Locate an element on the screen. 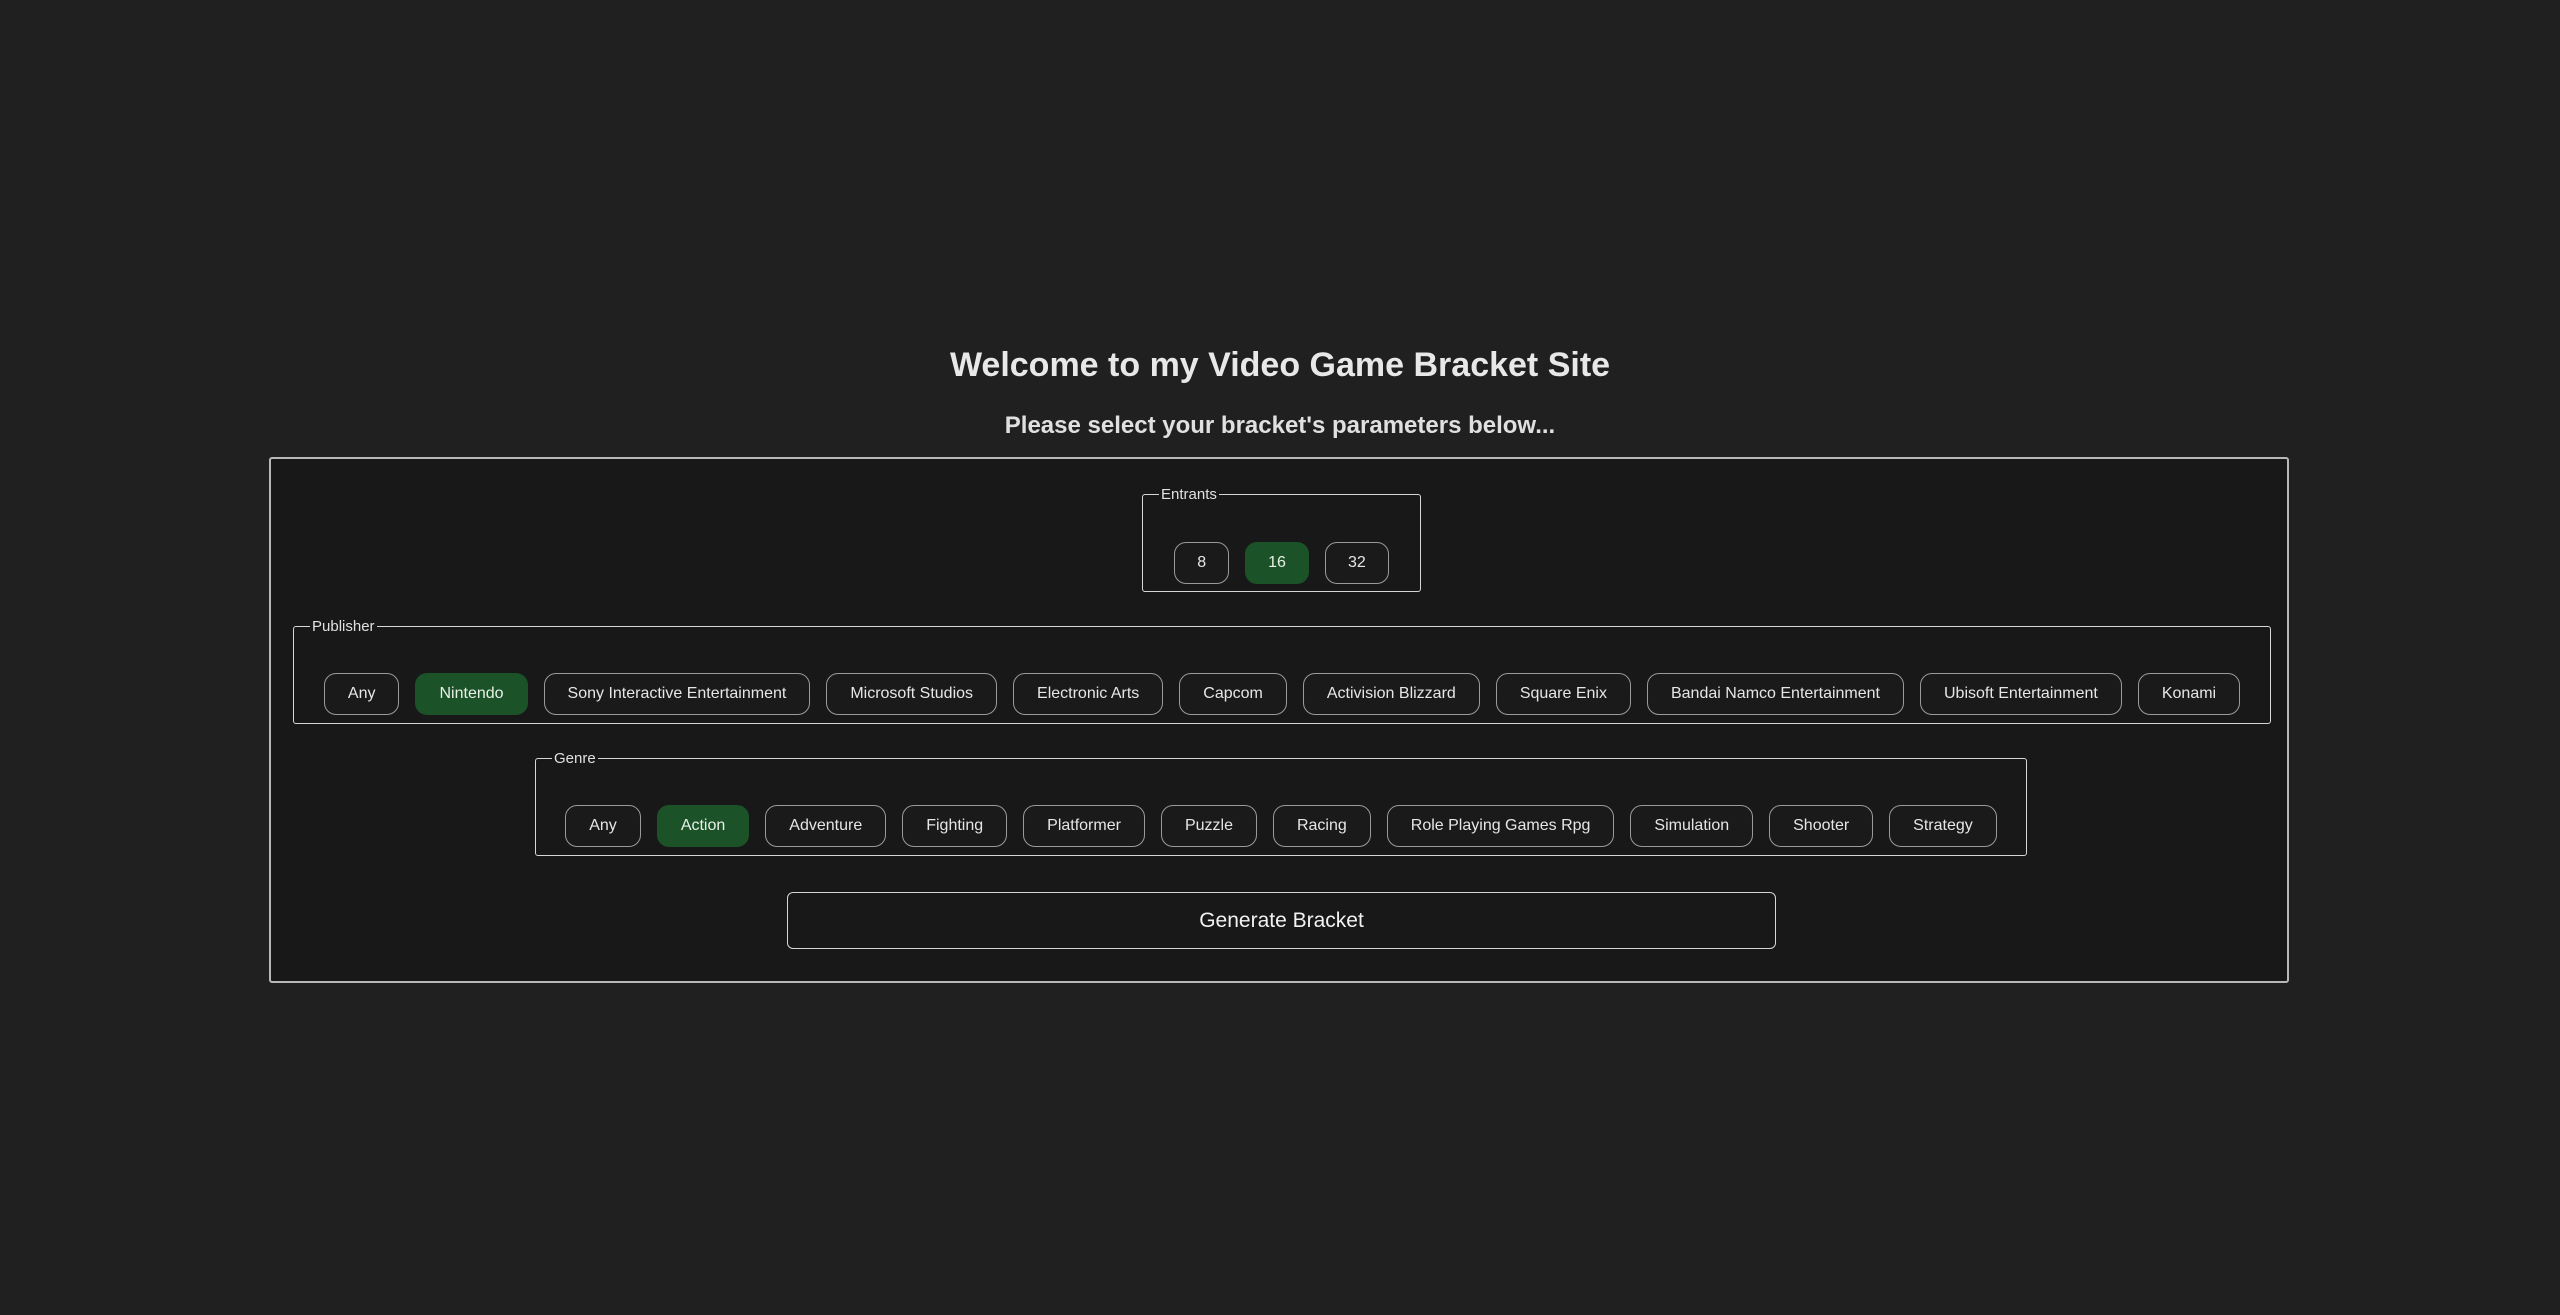  publisher-option-sony-interactive-entertainment: Sony Interactive Entertainment is located at coordinates (677, 694).